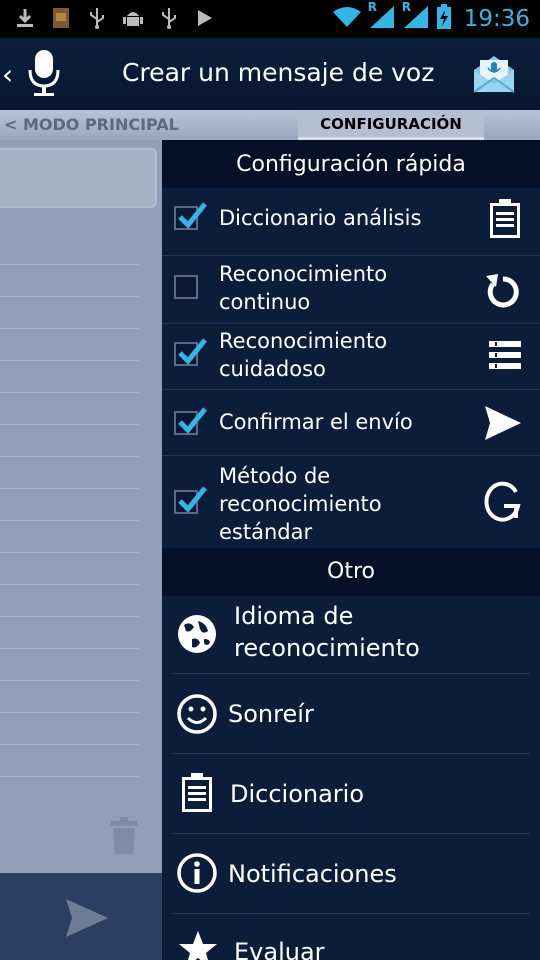 This screenshot has width=540, height=960. Describe the element at coordinates (197, 636) in the screenshot. I see `globe-icon` at that location.